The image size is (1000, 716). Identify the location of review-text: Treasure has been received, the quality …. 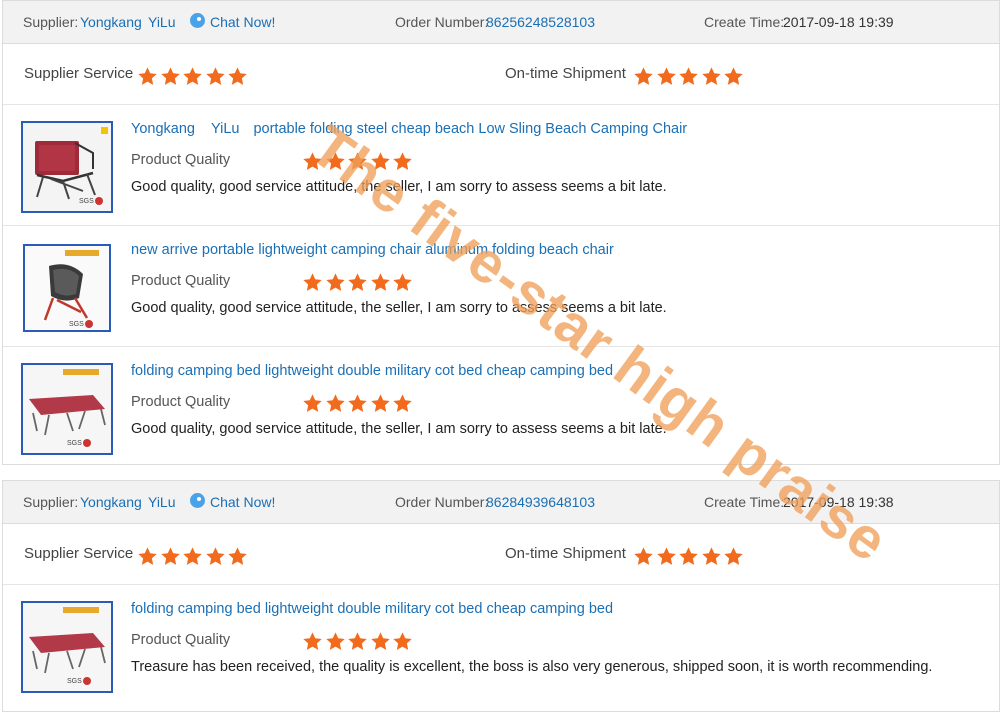
(532, 667).